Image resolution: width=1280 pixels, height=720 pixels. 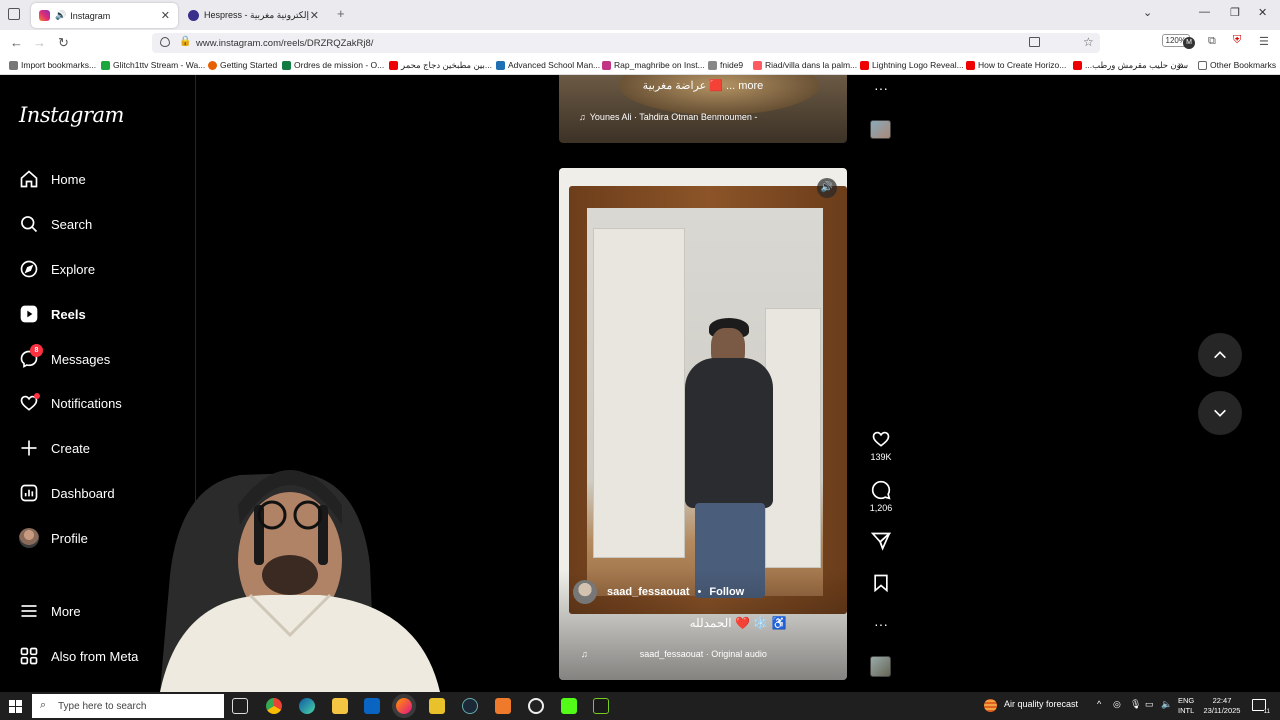 I want to click on clock: 22:47 23/11/2025, so click(x=1222, y=706).